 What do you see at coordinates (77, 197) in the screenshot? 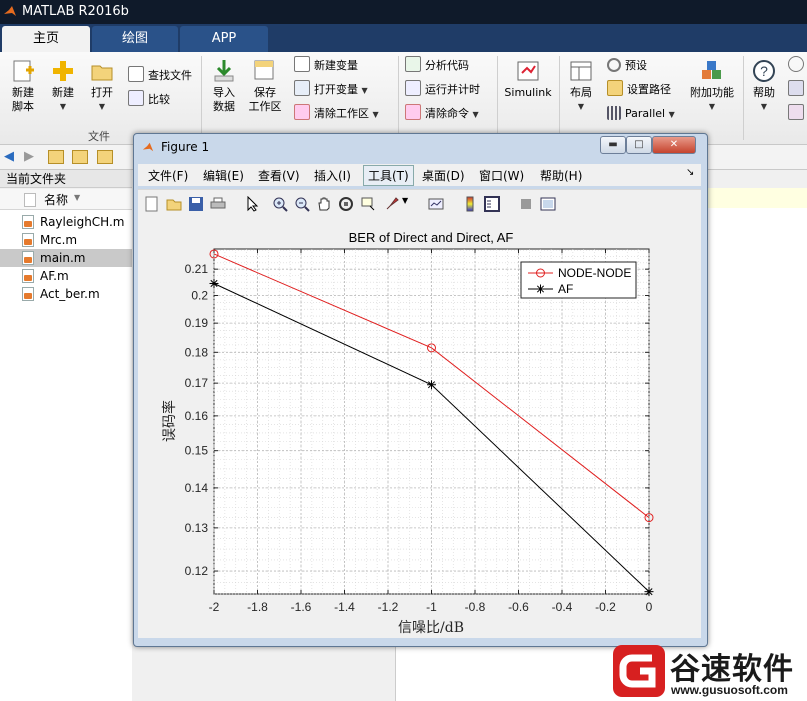
I see `sort-arrow-icon: ▼` at bounding box center [77, 197].